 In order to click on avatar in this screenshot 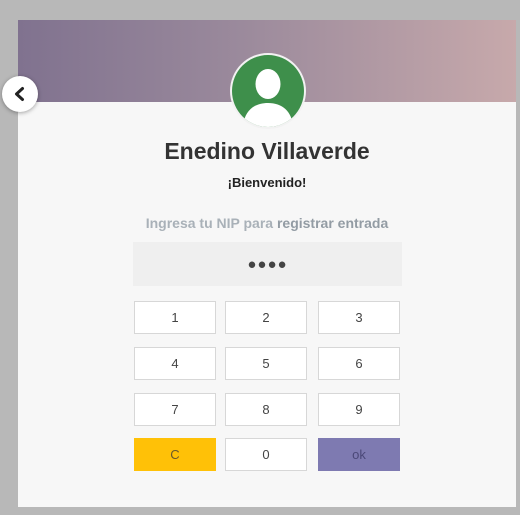, I will do `click(268, 91)`.